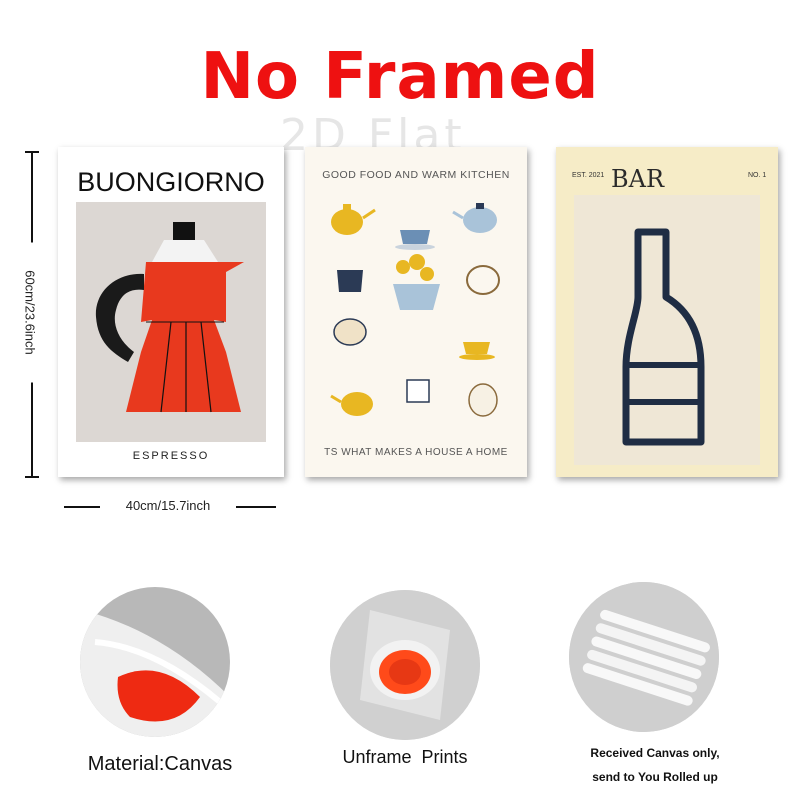 The width and height of the screenshot is (800, 800). I want to click on poster-heading: GOOD FOOD AND WARM KITCHEN, so click(416, 175).